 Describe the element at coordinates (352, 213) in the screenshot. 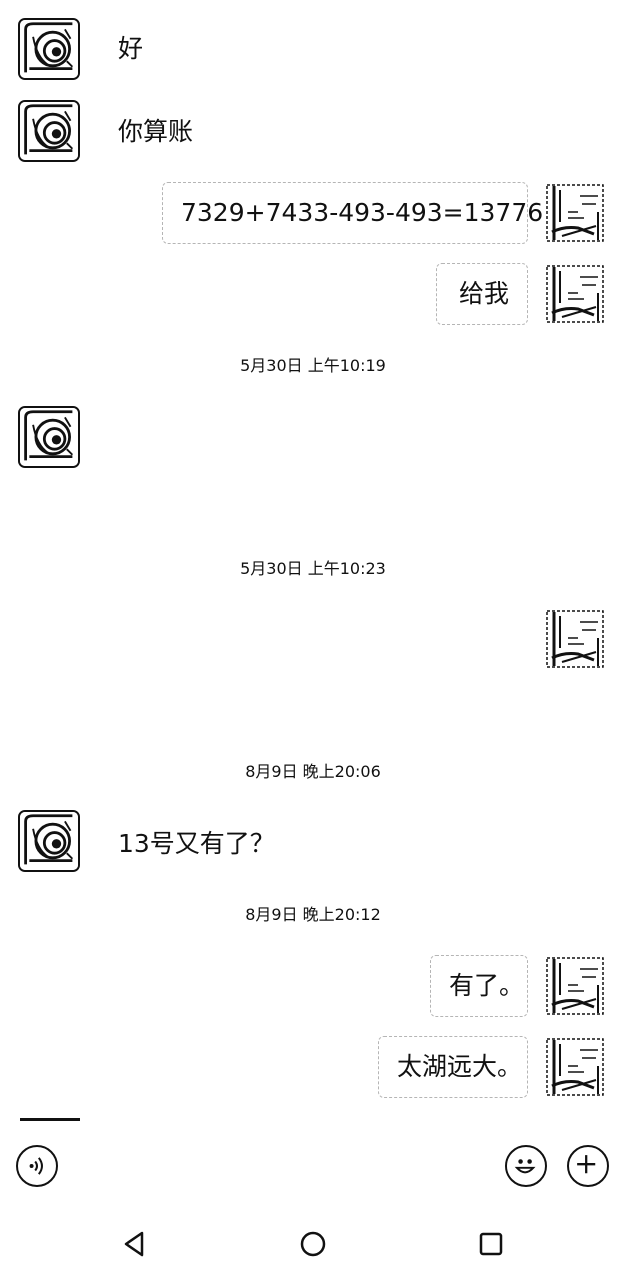

I see `outgoing-message-bubble: 7329+7433-493-493=13776` at that location.